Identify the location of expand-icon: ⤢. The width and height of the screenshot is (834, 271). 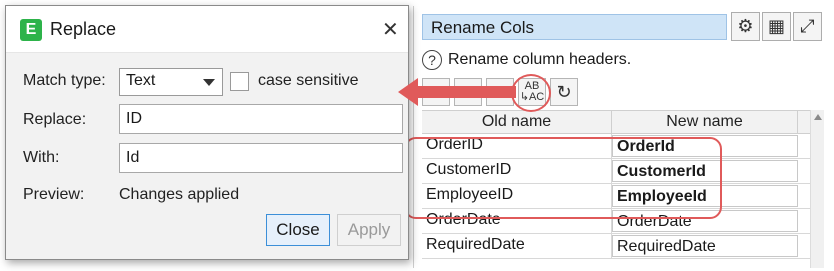
(807, 26).